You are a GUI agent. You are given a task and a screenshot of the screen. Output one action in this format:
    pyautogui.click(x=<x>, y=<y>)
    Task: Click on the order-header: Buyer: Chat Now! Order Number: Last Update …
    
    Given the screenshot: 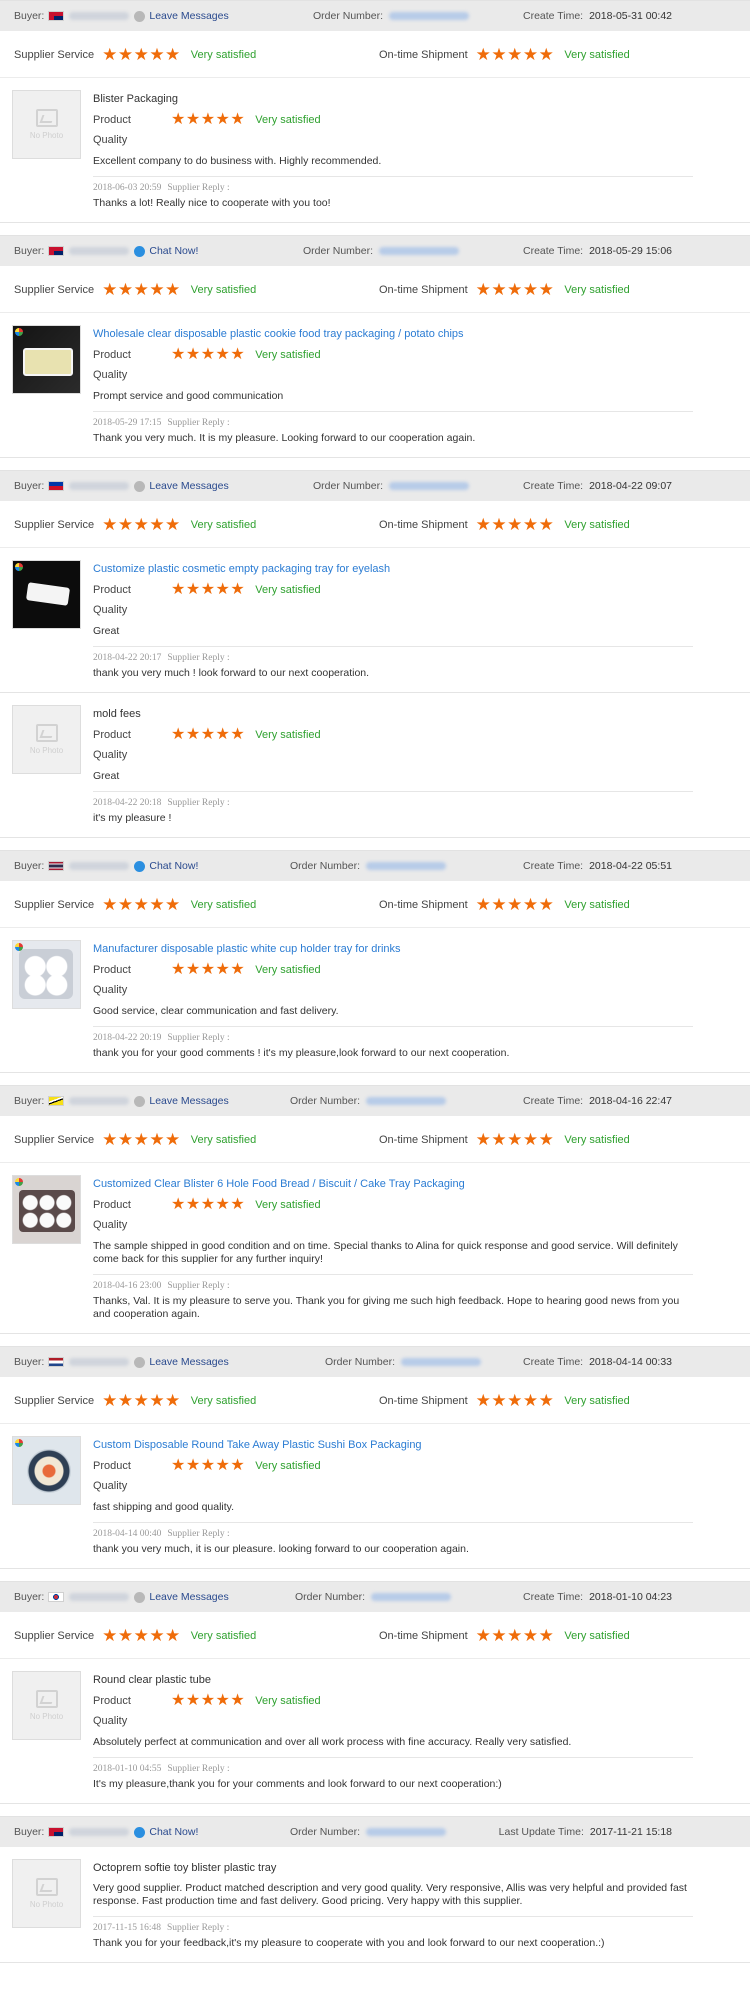 What is the action you would take?
    pyautogui.click(x=375, y=1832)
    